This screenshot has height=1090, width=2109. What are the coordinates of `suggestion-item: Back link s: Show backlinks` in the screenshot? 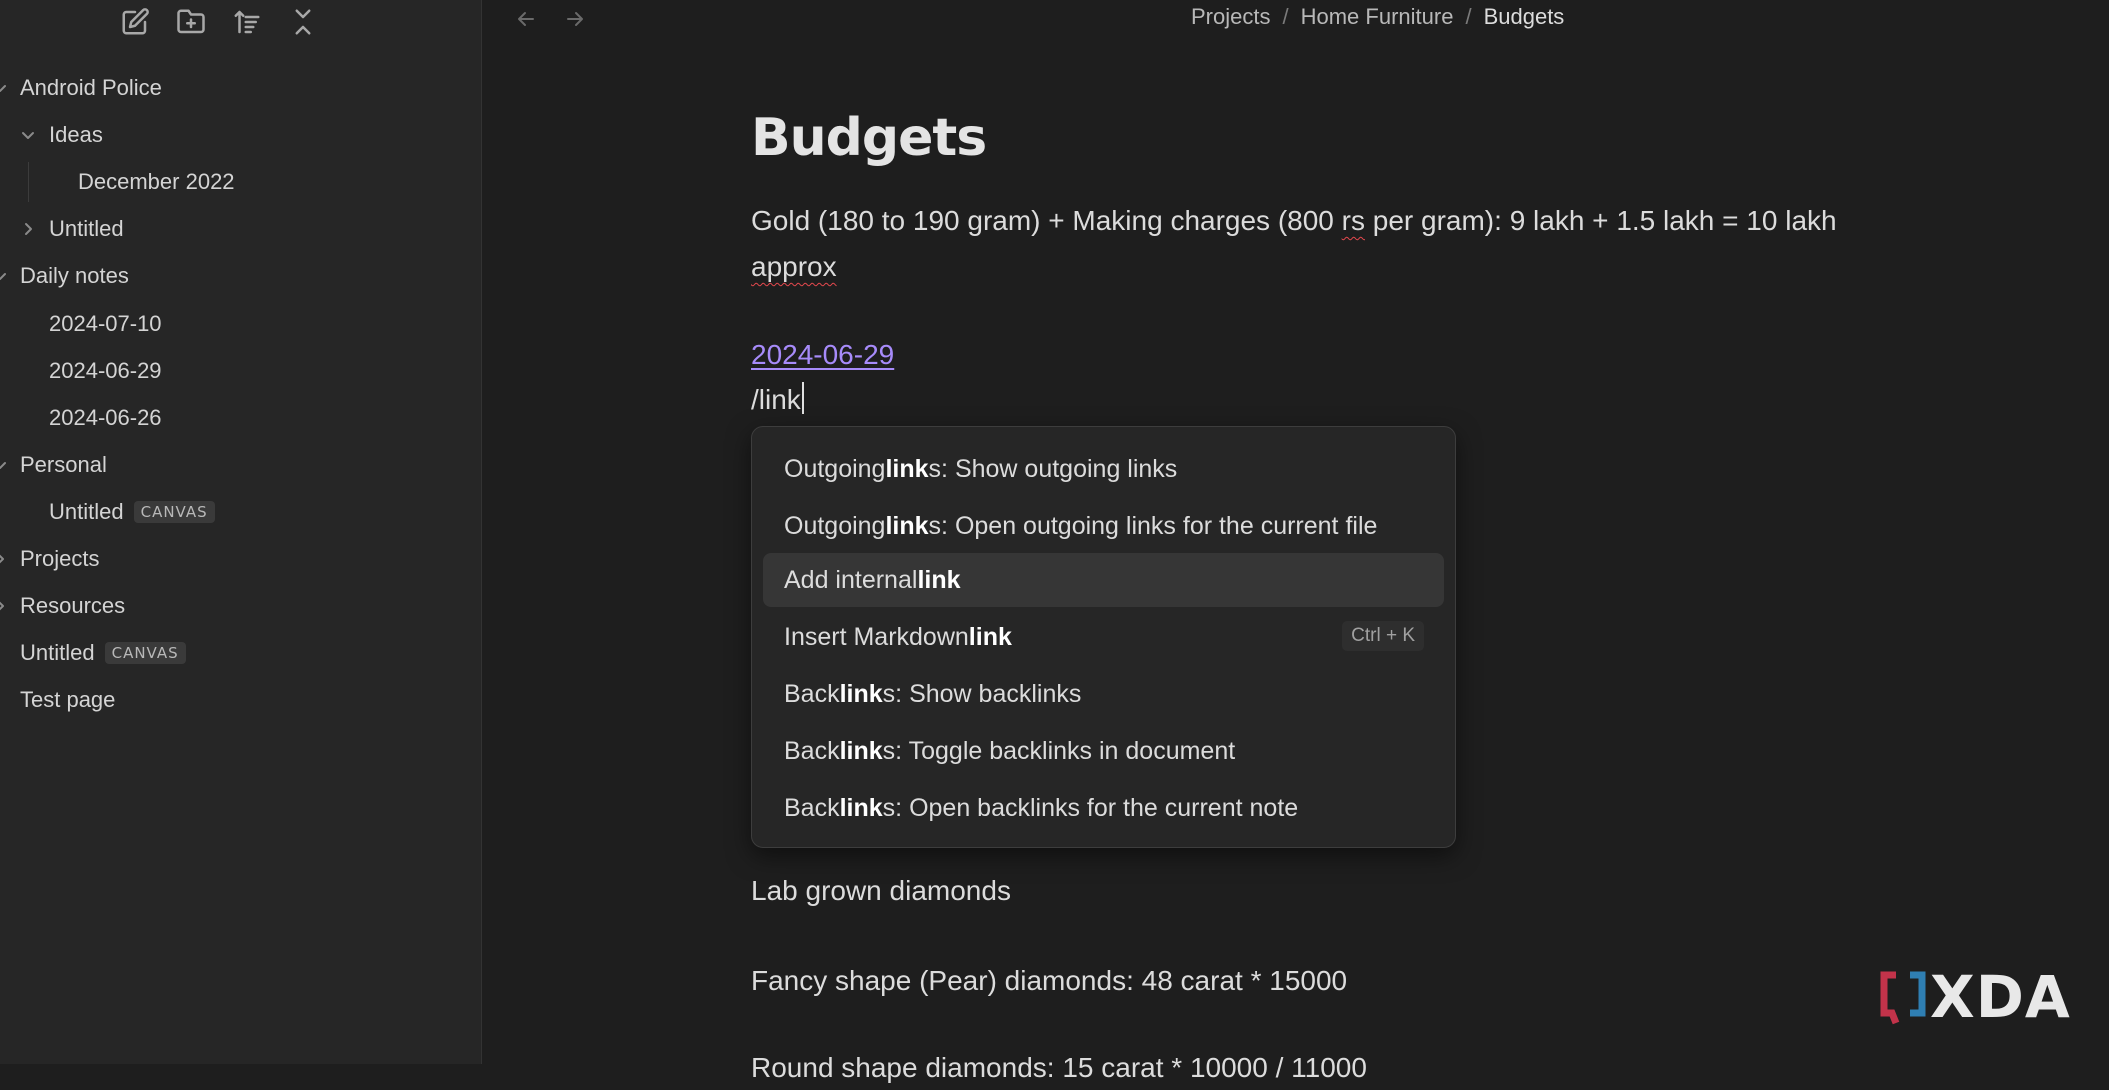 It's located at (1103, 694).